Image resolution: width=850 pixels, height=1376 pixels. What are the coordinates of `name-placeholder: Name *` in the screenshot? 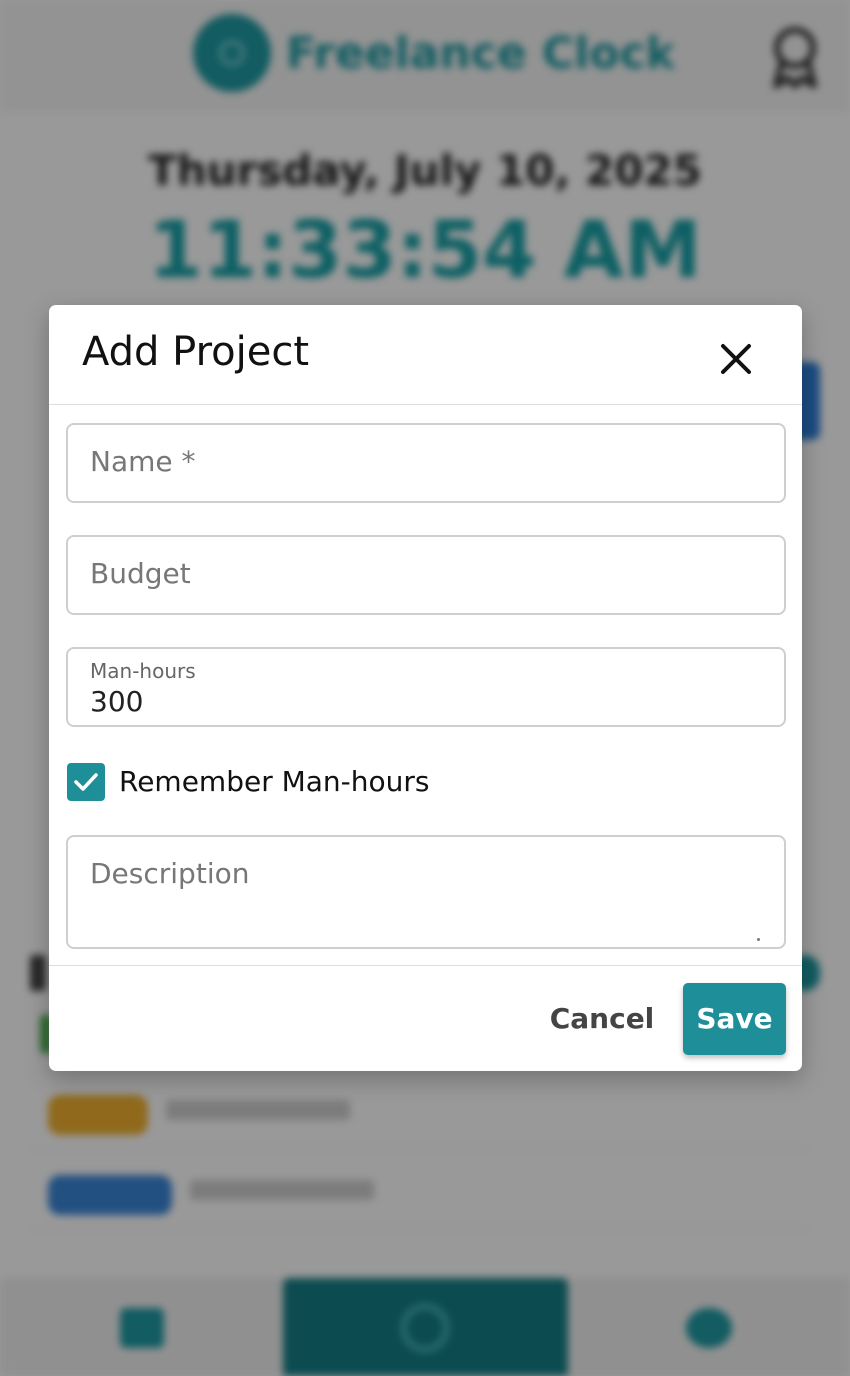 It's located at (143, 461).